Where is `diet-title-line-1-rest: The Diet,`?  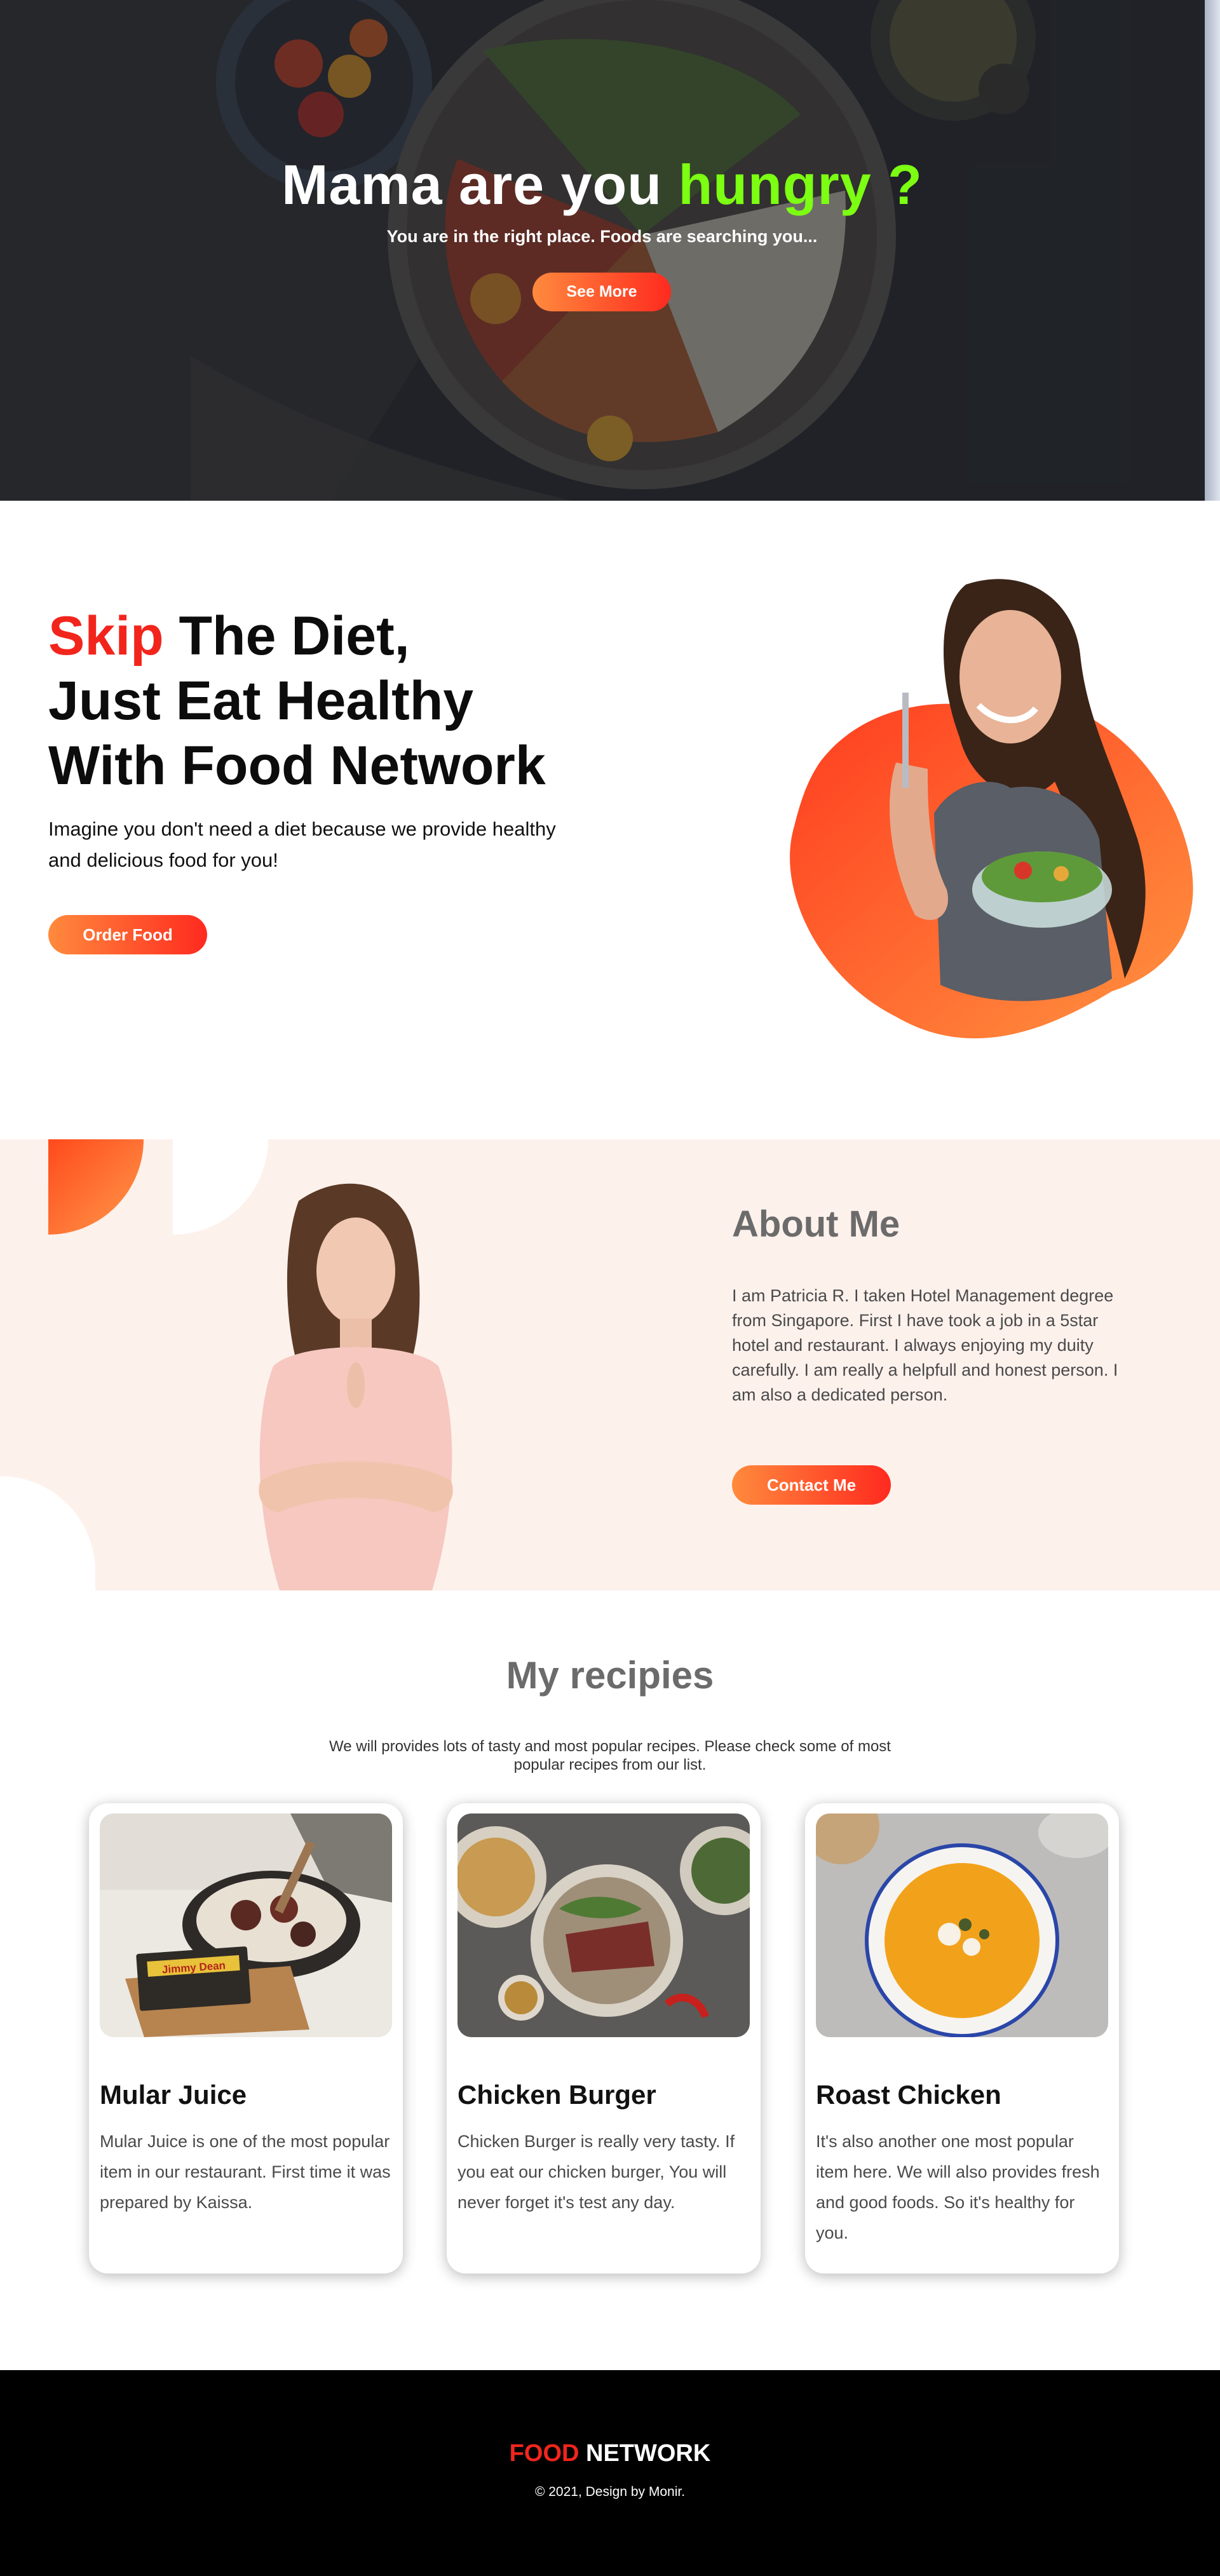
diet-title-line-1-rest: The Diet, is located at coordinates (286, 636).